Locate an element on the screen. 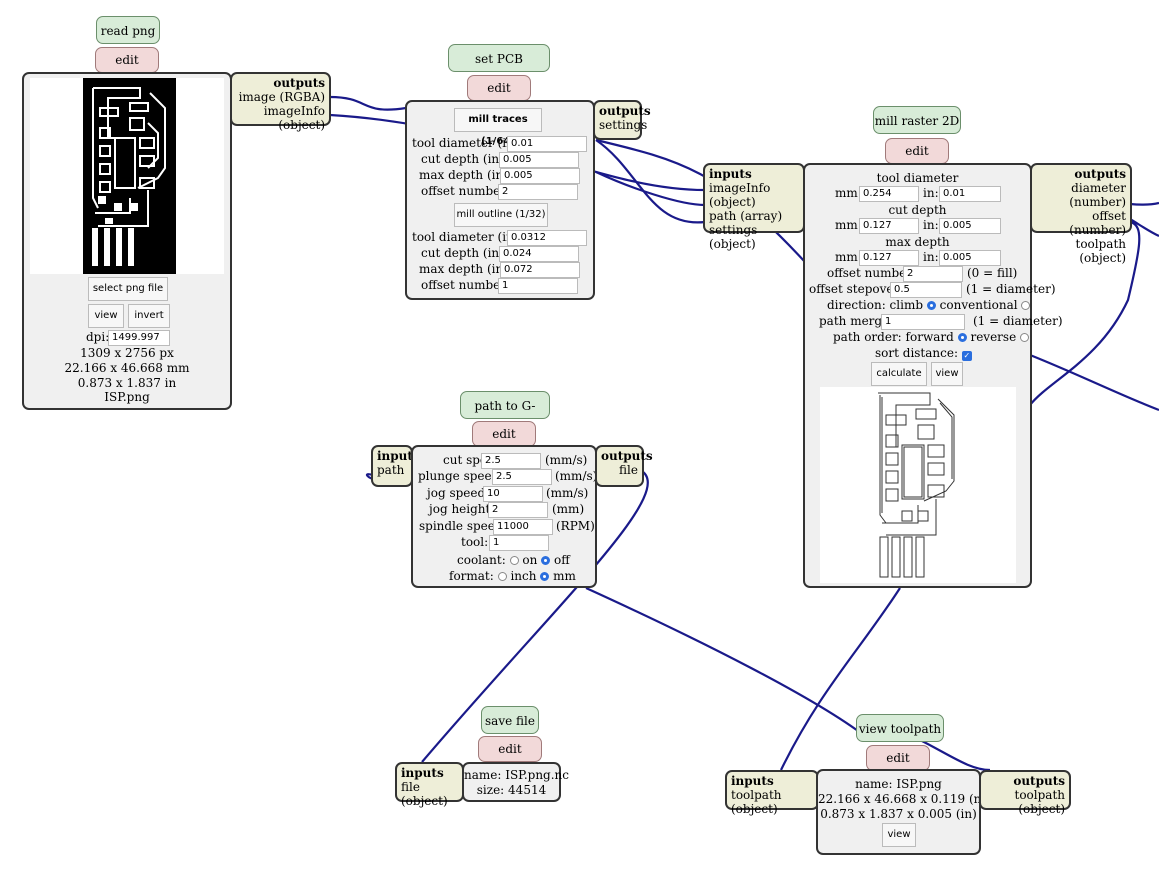 The height and width of the screenshot is (884, 1159). read-png-title: read png is located at coordinates (128, 30).